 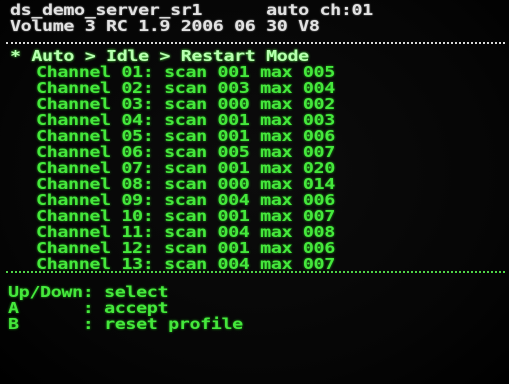 What do you see at coordinates (95, 217) in the screenshot?
I see `channel-label: Channel 10:` at bounding box center [95, 217].